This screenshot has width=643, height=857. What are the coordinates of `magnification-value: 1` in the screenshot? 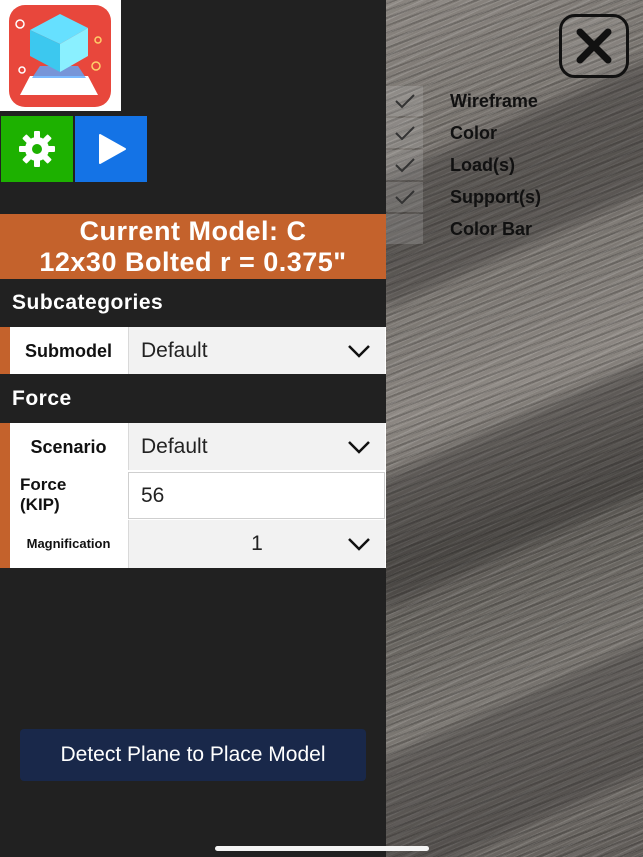 It's located at (257, 543).